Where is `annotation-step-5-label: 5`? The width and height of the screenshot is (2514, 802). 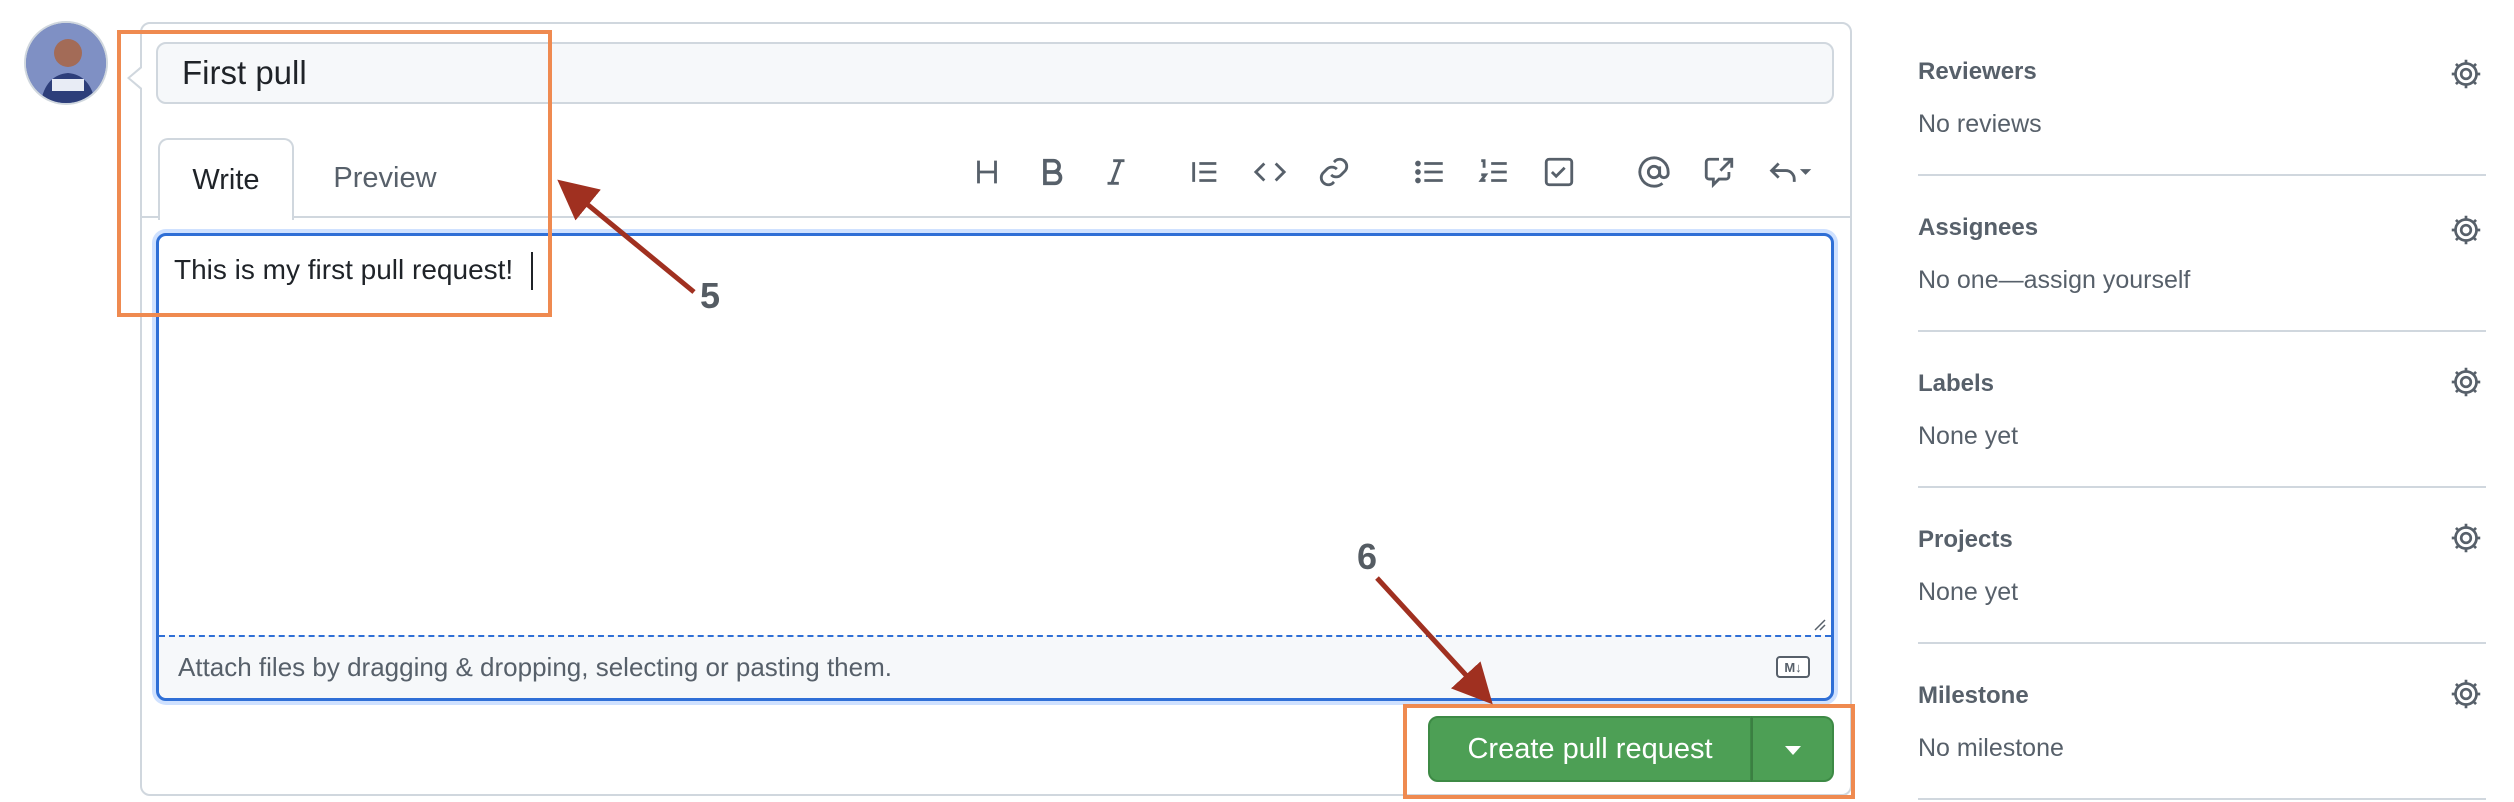
annotation-step-5-label: 5 is located at coordinates (710, 295).